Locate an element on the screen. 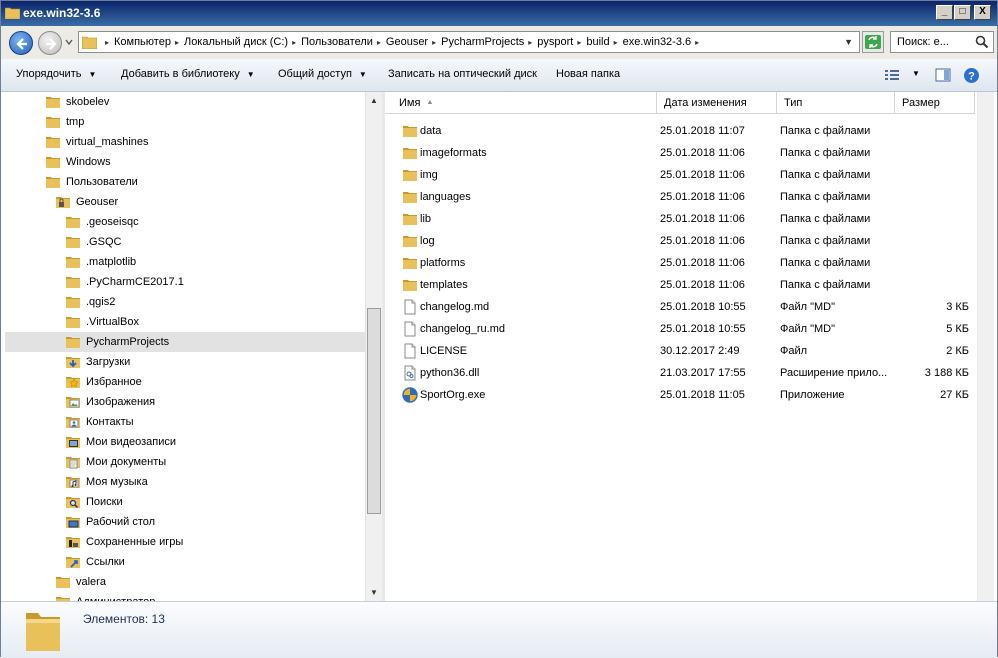 The image size is (998, 658). breadcrumb-item: ▸ Geouser is located at coordinates (400, 42).